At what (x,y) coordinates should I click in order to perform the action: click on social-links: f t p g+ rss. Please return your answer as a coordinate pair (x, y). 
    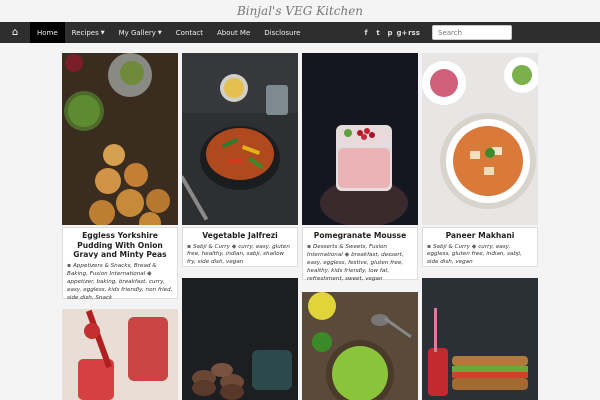
    Looking at the image, I should click on (390, 32).